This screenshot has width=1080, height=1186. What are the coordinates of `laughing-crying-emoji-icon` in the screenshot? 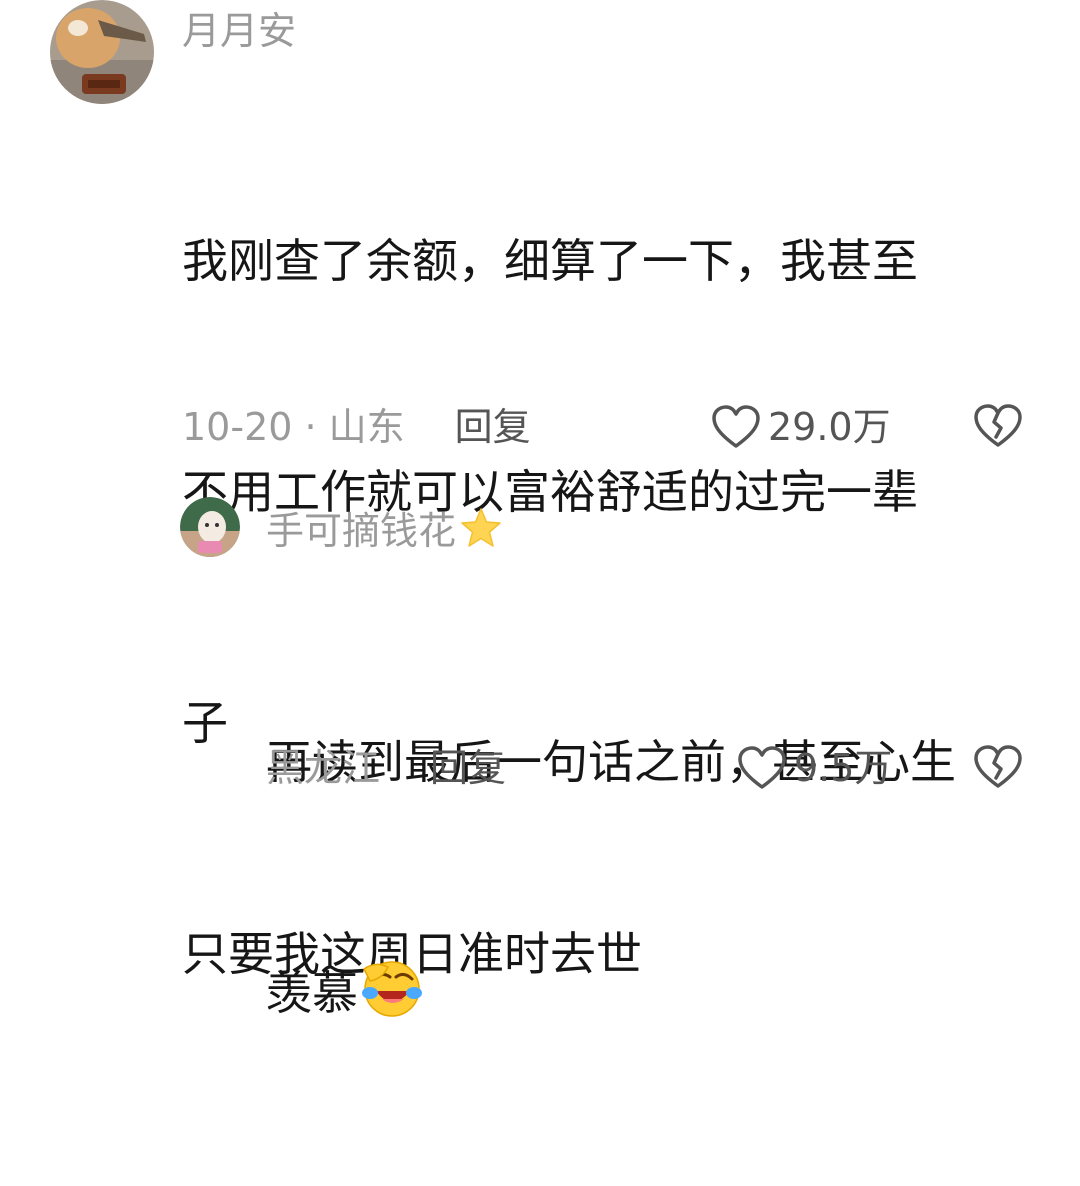 It's located at (392, 989).